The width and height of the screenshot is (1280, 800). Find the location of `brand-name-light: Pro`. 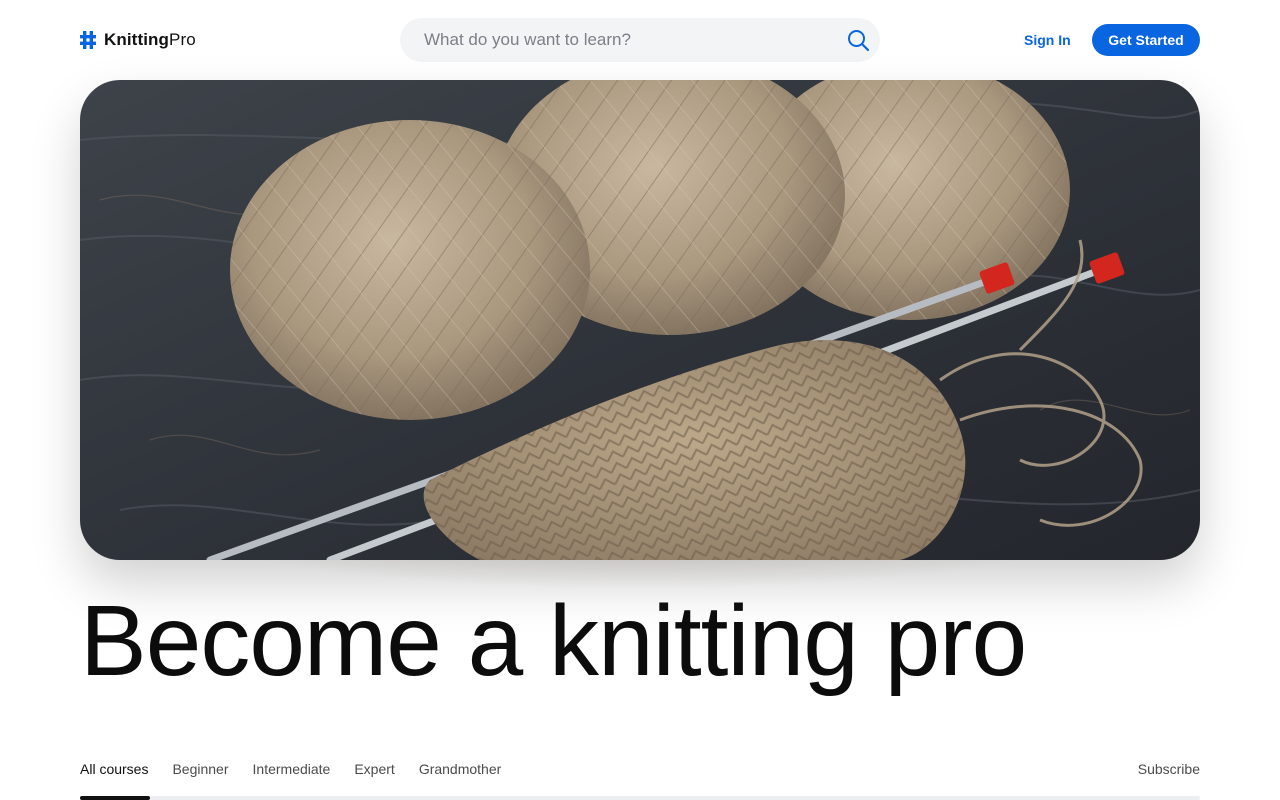

brand-name-light: Pro is located at coordinates (182, 39).